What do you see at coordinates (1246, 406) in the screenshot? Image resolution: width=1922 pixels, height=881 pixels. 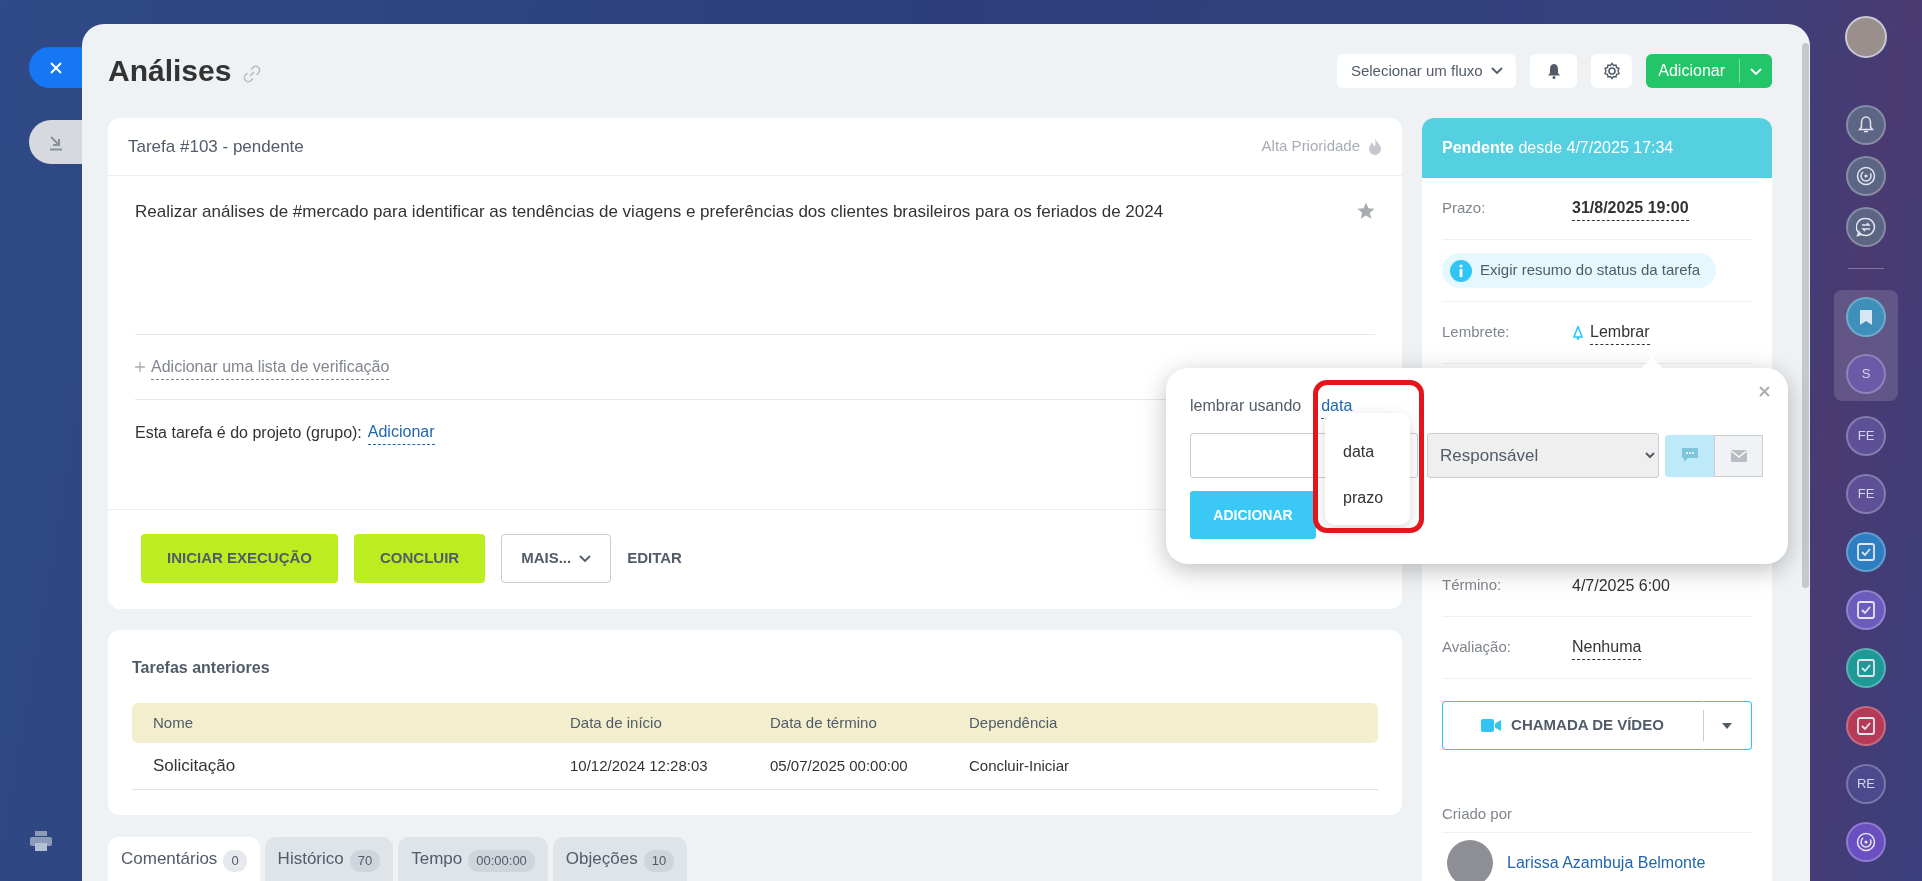 I see `reminder-prefix: lembrar usando` at bounding box center [1246, 406].